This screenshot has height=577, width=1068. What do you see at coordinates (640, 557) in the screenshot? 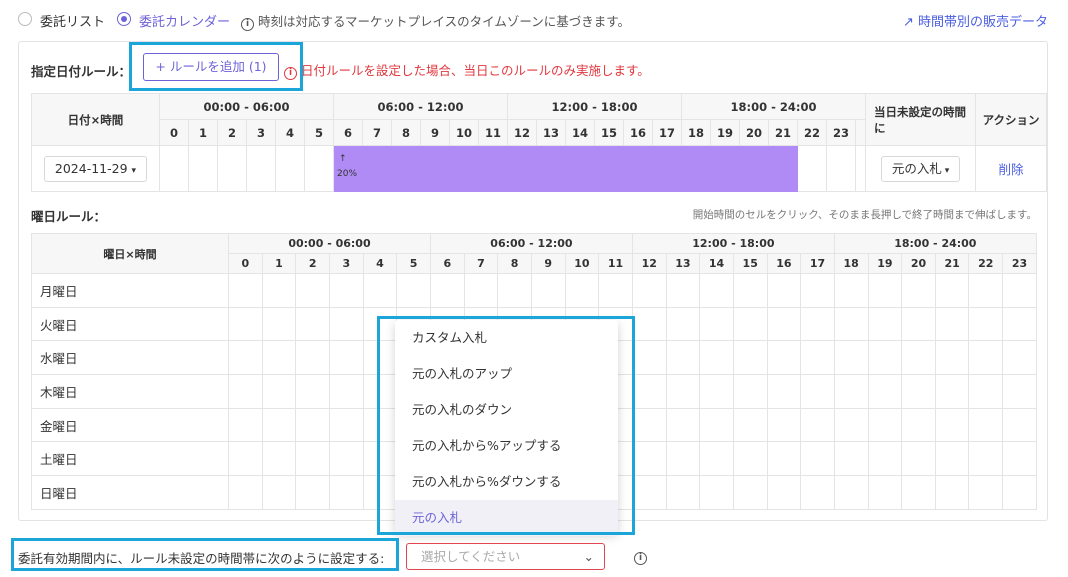
I see `default-setting-info: i` at bounding box center [640, 557].